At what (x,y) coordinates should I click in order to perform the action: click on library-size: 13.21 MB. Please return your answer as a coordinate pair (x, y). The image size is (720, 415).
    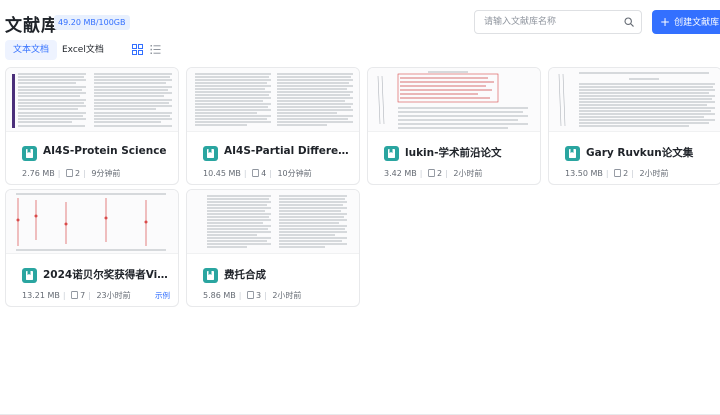
    Looking at the image, I should click on (41, 295).